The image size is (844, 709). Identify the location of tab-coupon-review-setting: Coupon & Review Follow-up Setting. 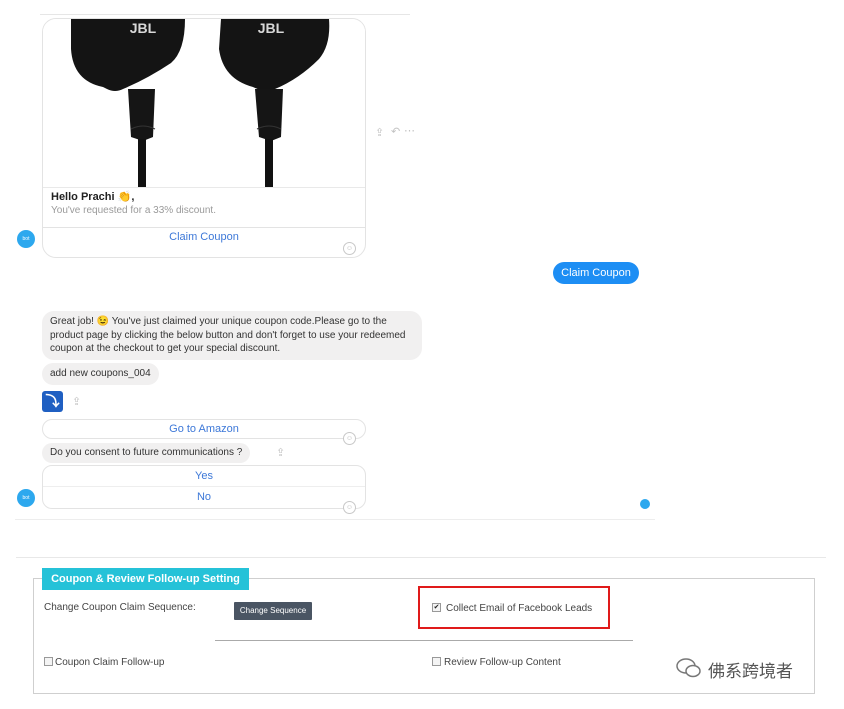
(145, 579).